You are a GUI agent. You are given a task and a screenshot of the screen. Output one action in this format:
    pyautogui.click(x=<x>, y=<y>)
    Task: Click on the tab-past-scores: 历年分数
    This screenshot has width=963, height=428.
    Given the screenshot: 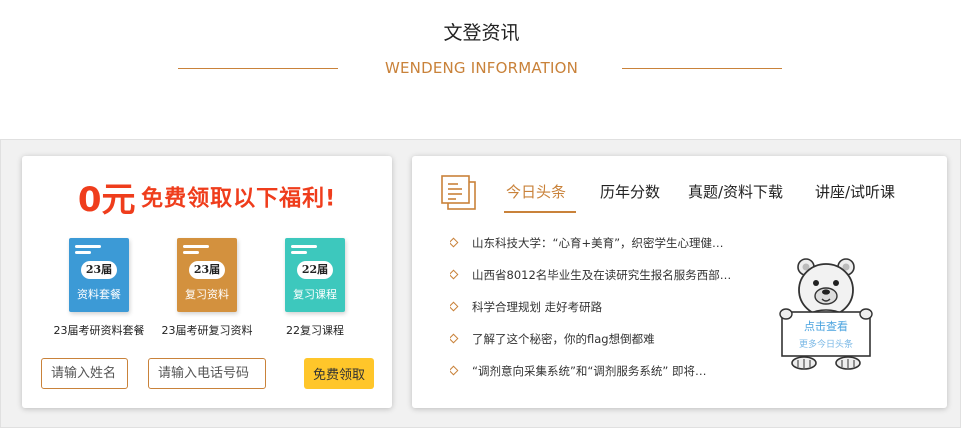 What is the action you would take?
    pyautogui.click(x=630, y=192)
    